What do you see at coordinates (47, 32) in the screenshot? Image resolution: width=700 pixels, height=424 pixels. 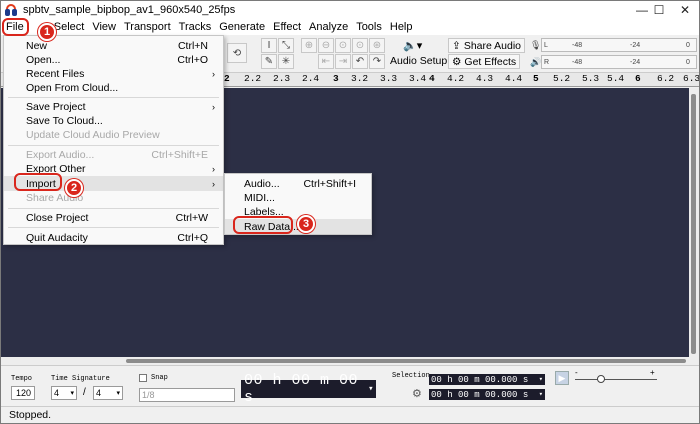 I see `step-1-badge: 1` at bounding box center [47, 32].